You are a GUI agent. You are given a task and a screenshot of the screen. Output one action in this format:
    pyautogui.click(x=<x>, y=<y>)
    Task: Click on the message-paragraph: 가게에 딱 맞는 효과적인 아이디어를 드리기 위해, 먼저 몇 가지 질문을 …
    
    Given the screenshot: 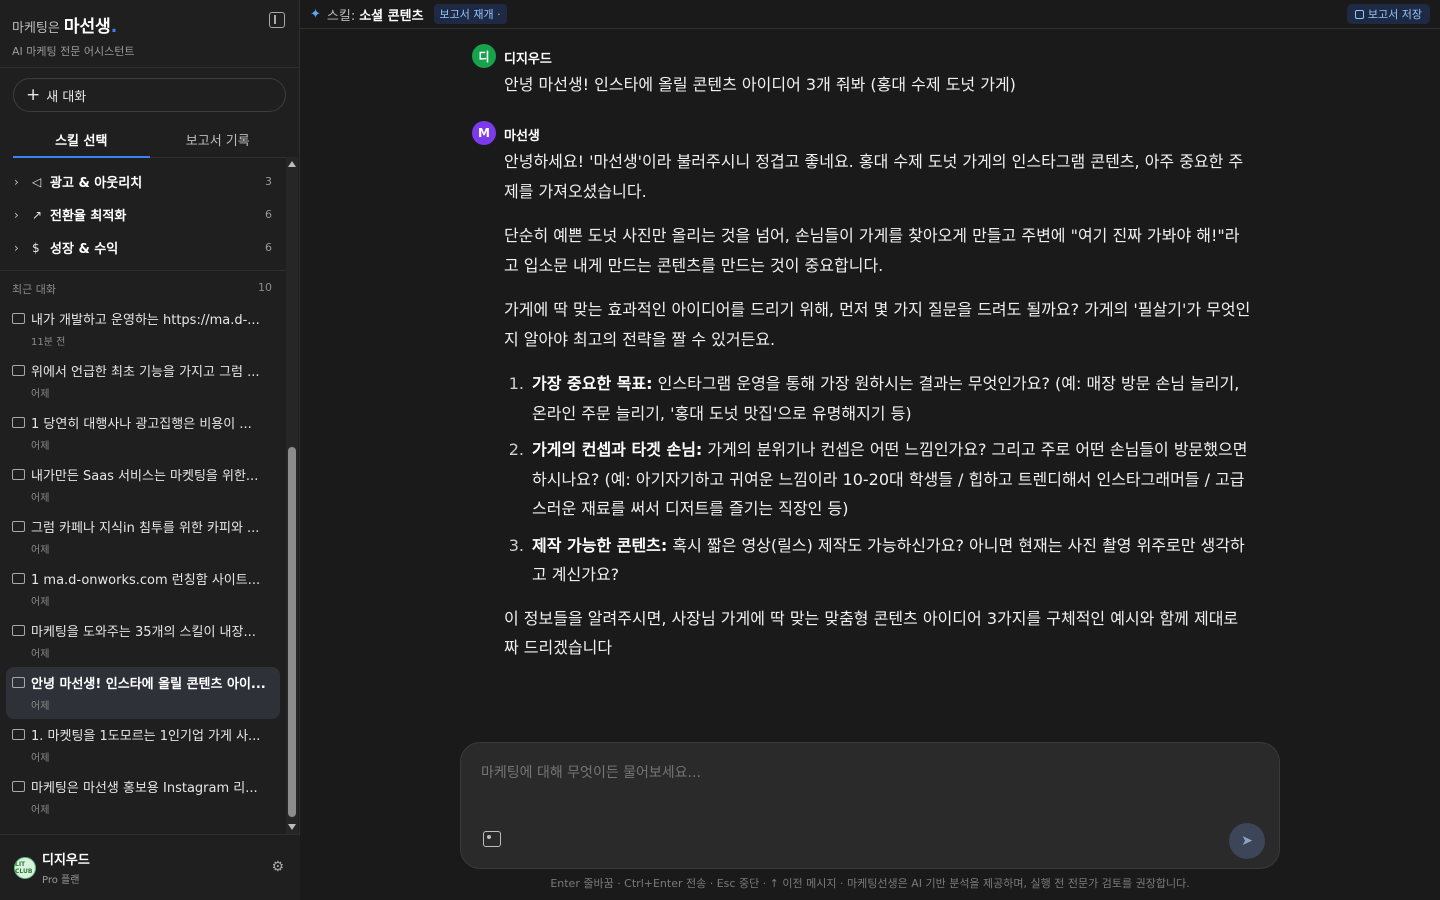 What is the action you would take?
    pyautogui.click(x=877, y=324)
    